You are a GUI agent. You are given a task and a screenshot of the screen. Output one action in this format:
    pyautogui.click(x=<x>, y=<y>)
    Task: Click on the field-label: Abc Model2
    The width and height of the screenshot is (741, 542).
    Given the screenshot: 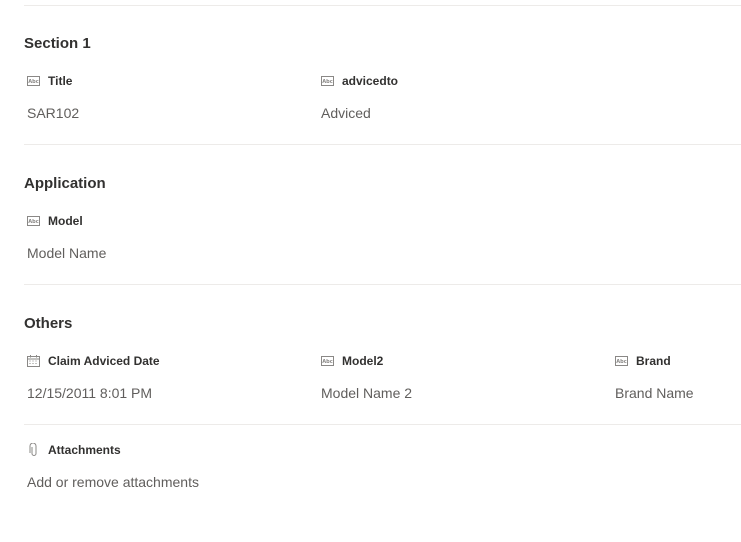 What is the action you would take?
    pyautogui.click(x=350, y=361)
    